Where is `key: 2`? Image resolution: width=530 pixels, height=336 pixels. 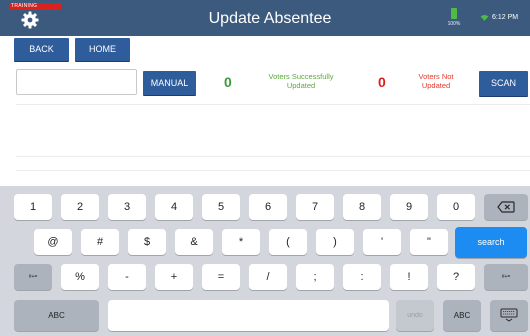
key: 2 is located at coordinates (80, 207).